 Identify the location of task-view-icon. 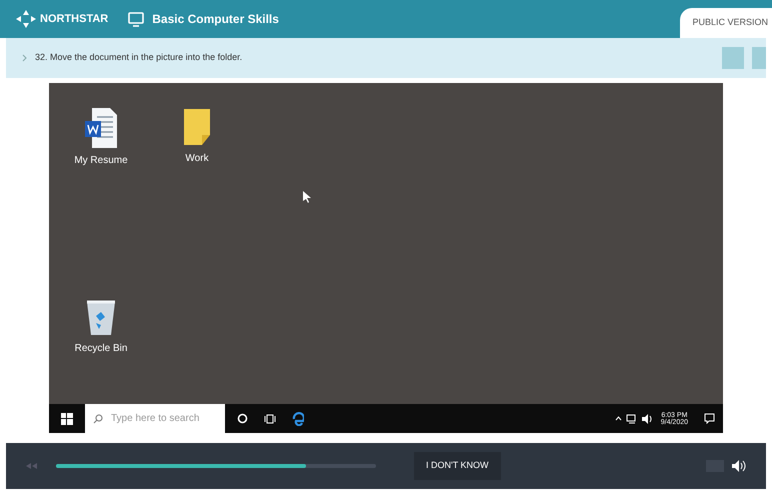
(270, 419).